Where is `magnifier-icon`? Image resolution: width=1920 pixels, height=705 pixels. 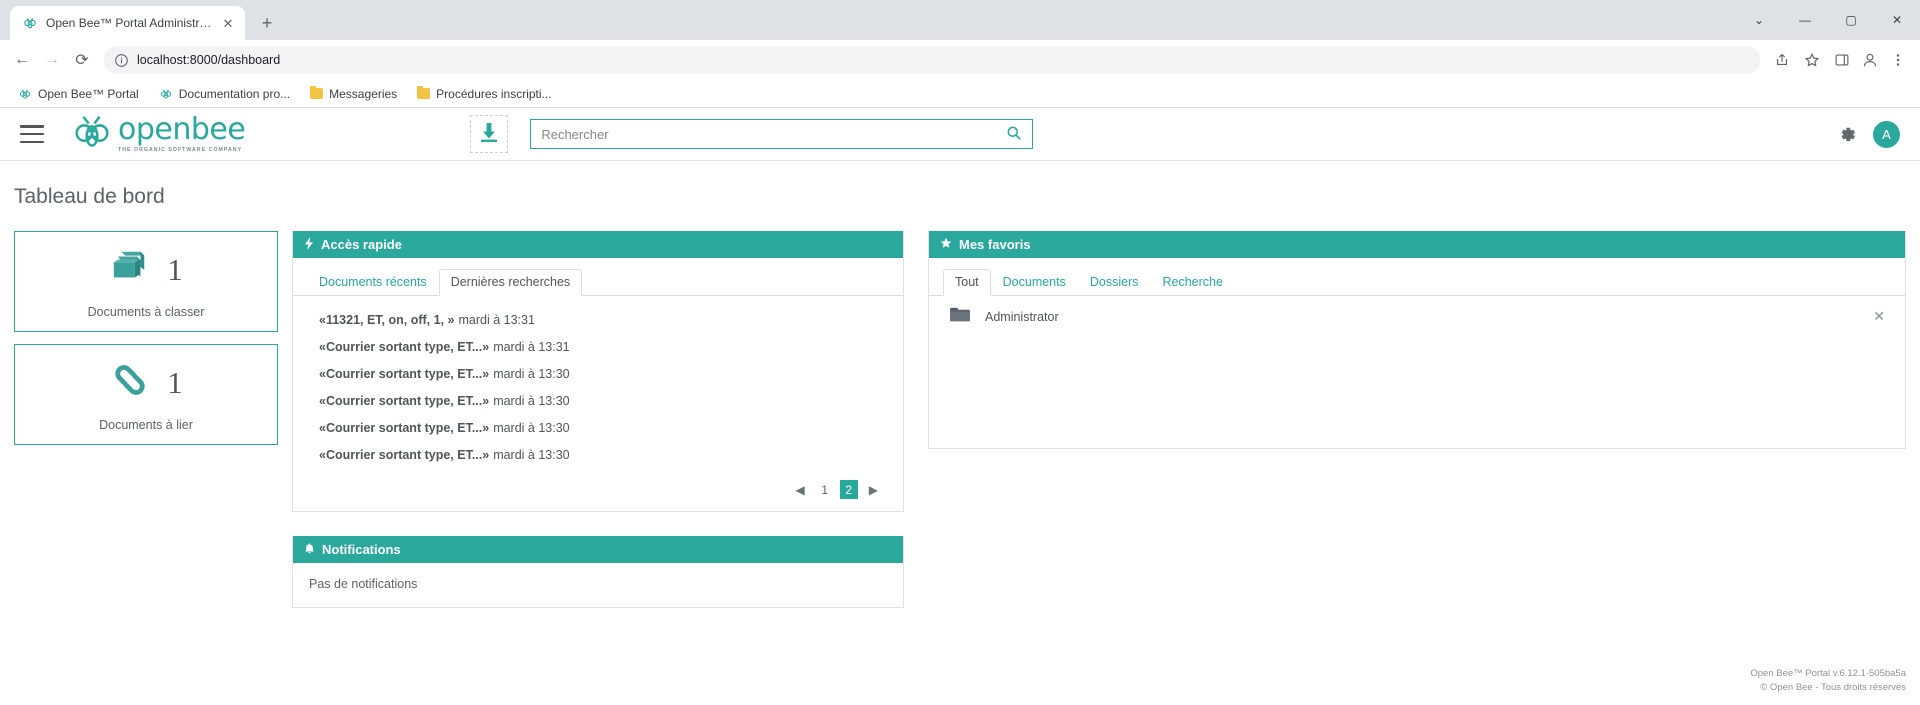
magnifier-icon is located at coordinates (1014, 134).